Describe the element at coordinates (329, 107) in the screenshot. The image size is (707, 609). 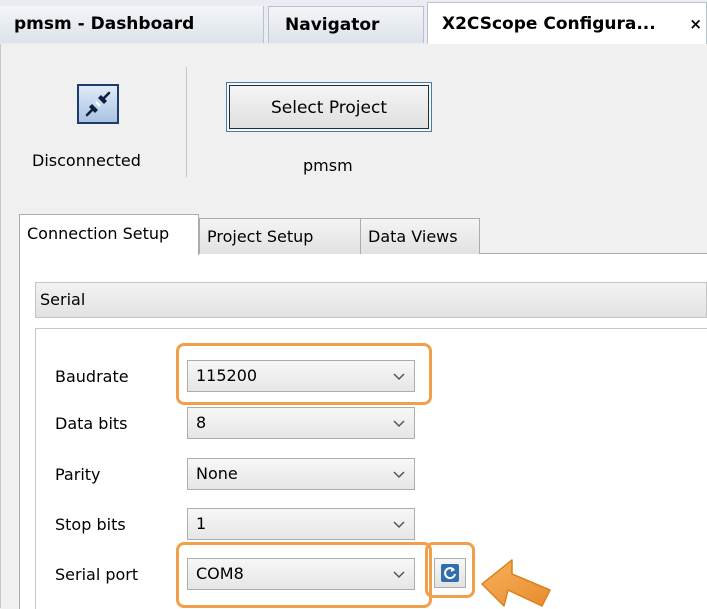
I see `select-project-button: Select Project` at that location.